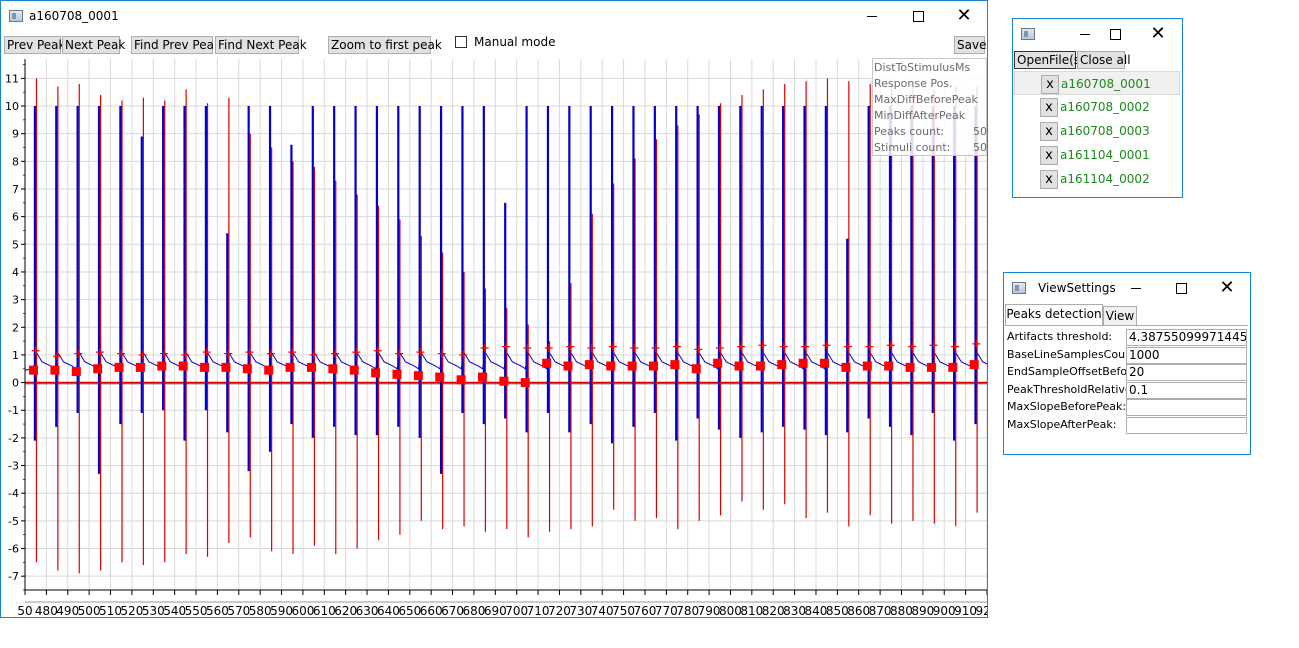 Image resolution: width=1299 pixels, height=648 pixels. I want to click on setting-label: BaseLineSamplesCount, so click(1067, 354).